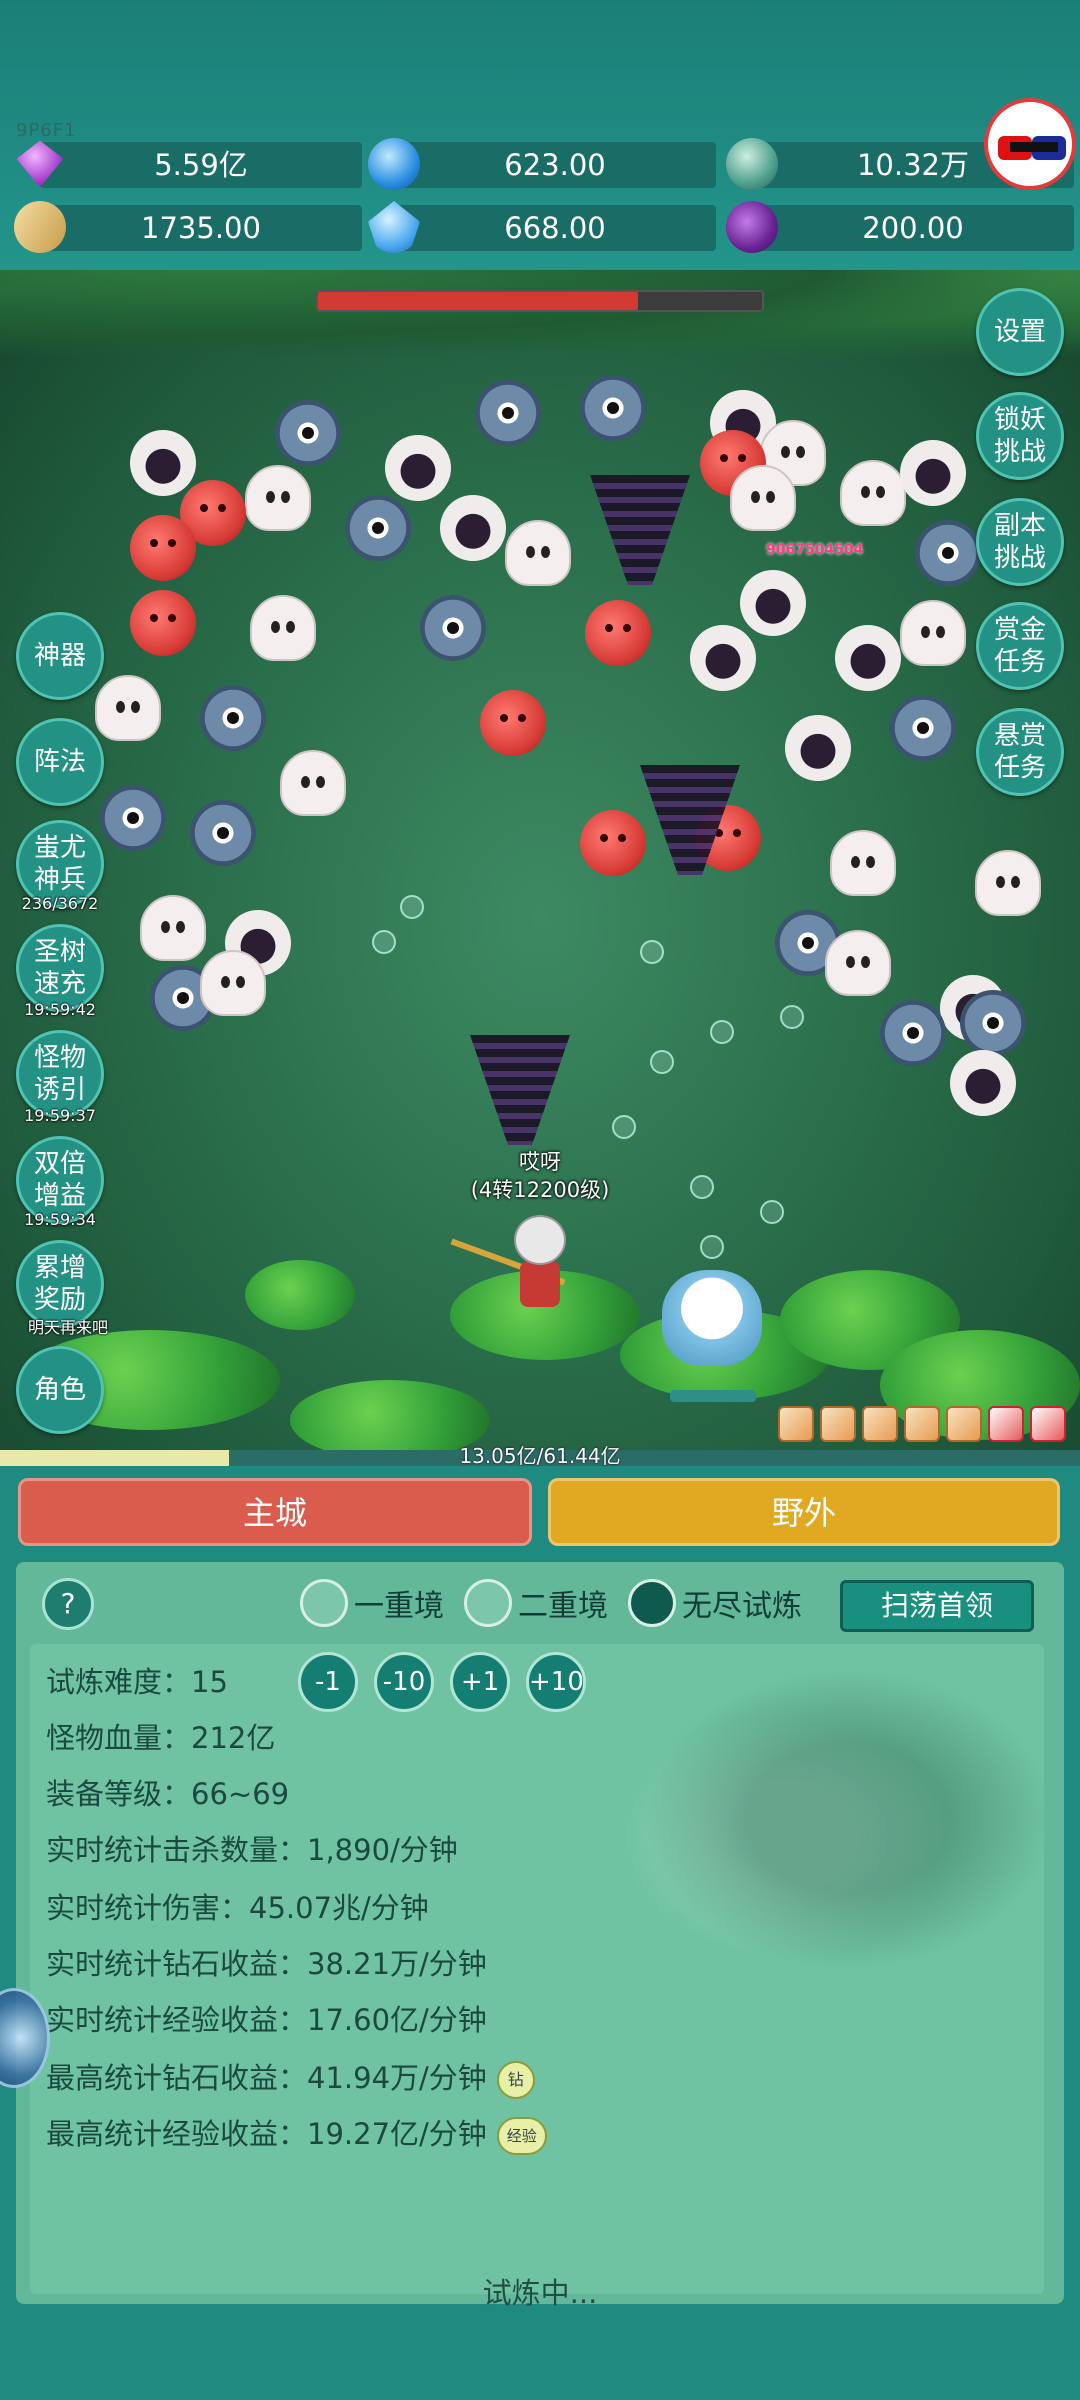 This screenshot has height=2400, width=1080. I want to click on side-button-demon-lock: 锁妖挑战, so click(1020, 436).